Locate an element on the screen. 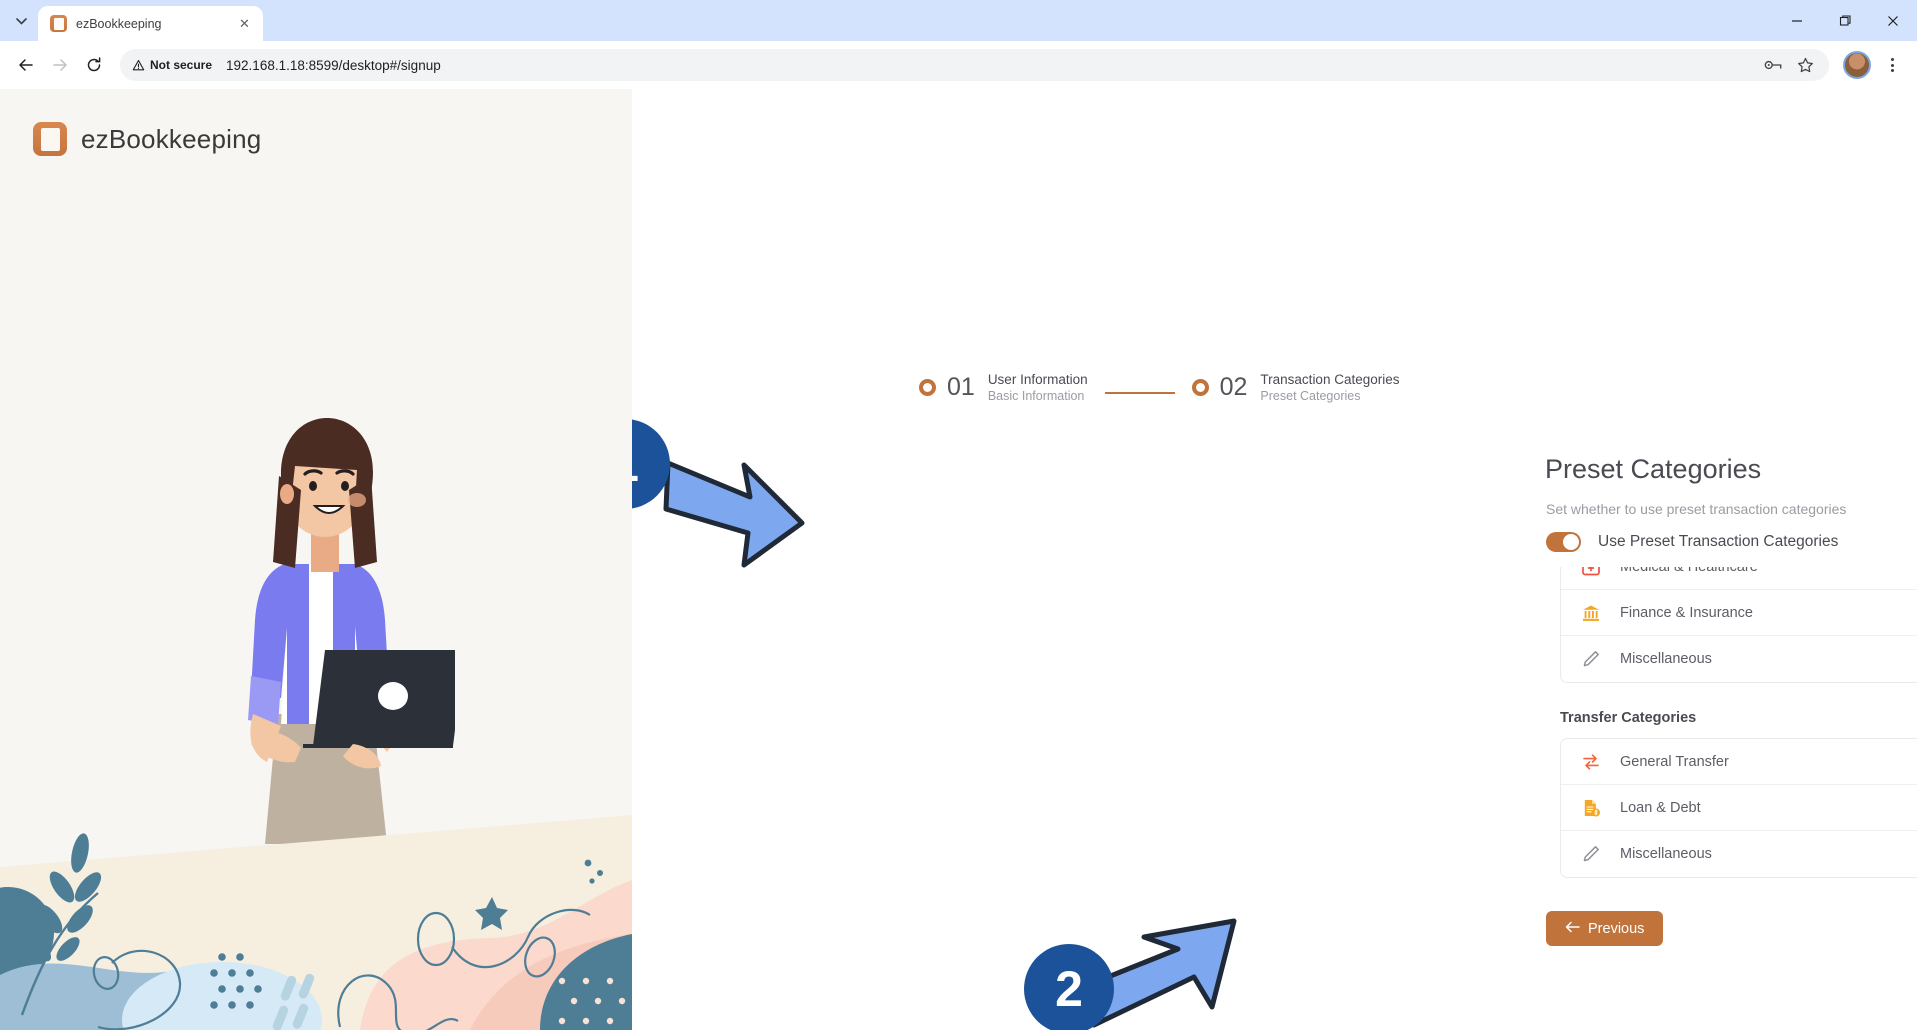 The image size is (1917, 1030). step-number: 02 is located at coordinates (1233, 387).